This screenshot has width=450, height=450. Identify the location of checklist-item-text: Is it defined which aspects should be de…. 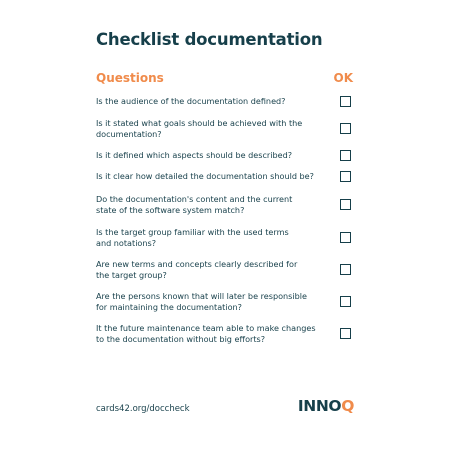
(194, 155).